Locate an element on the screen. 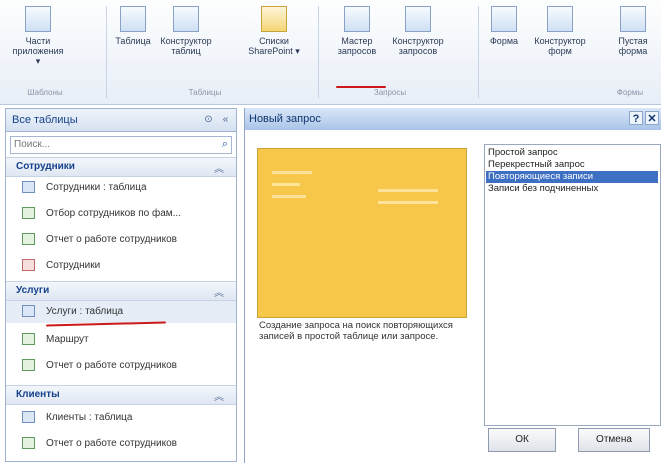  nav-group-clients: Клиенты ︽ is located at coordinates (121, 395).